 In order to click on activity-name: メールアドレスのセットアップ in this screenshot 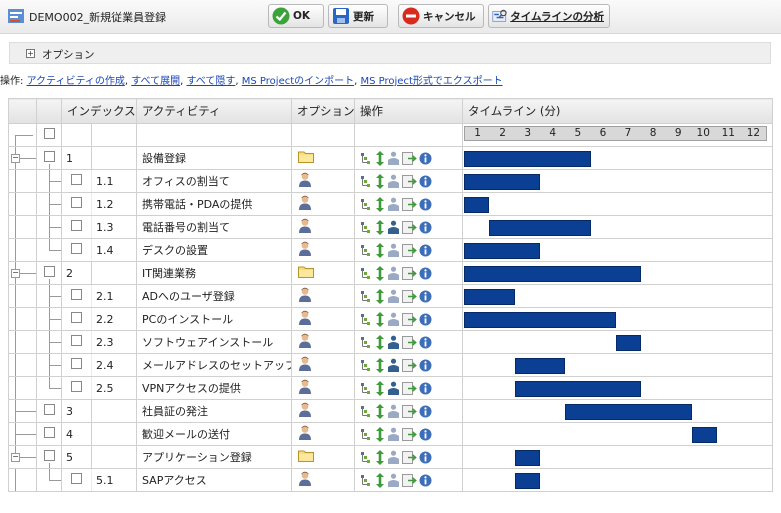, I will do `click(214, 365)`.